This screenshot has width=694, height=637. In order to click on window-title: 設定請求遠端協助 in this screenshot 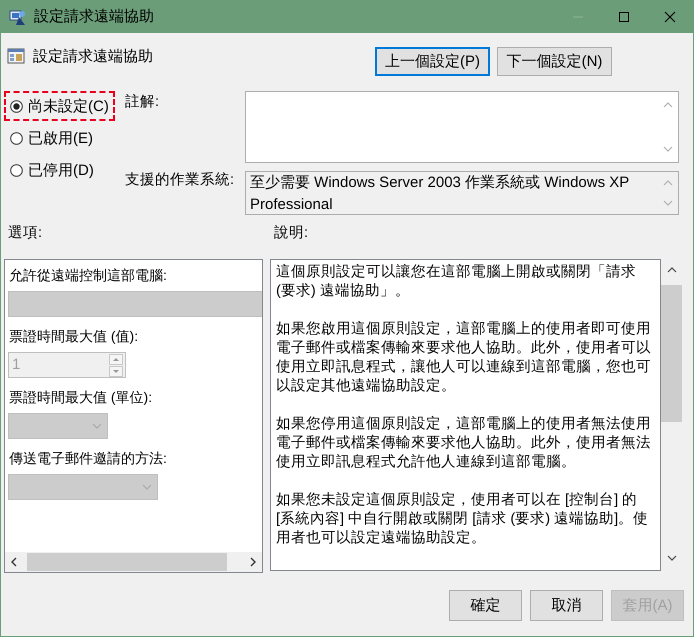, I will do `click(94, 16)`.